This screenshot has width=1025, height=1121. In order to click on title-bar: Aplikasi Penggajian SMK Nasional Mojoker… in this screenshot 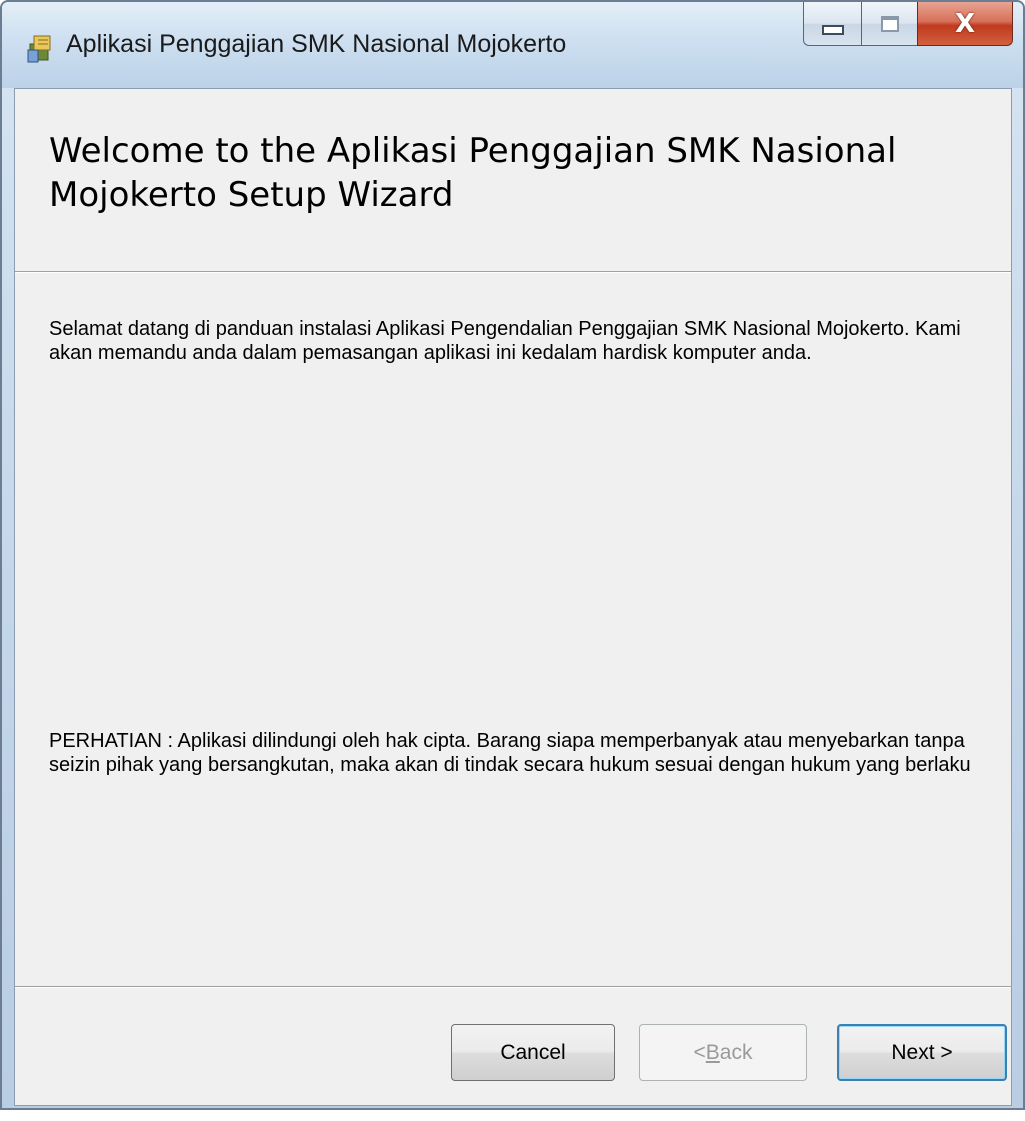, I will do `click(512, 45)`.